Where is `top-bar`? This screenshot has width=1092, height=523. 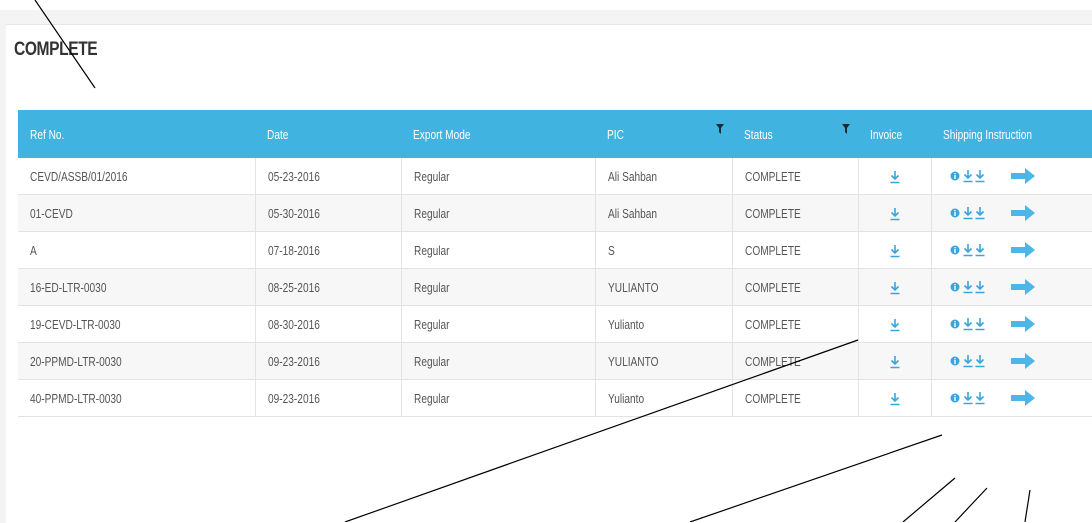
top-bar is located at coordinates (546, 5).